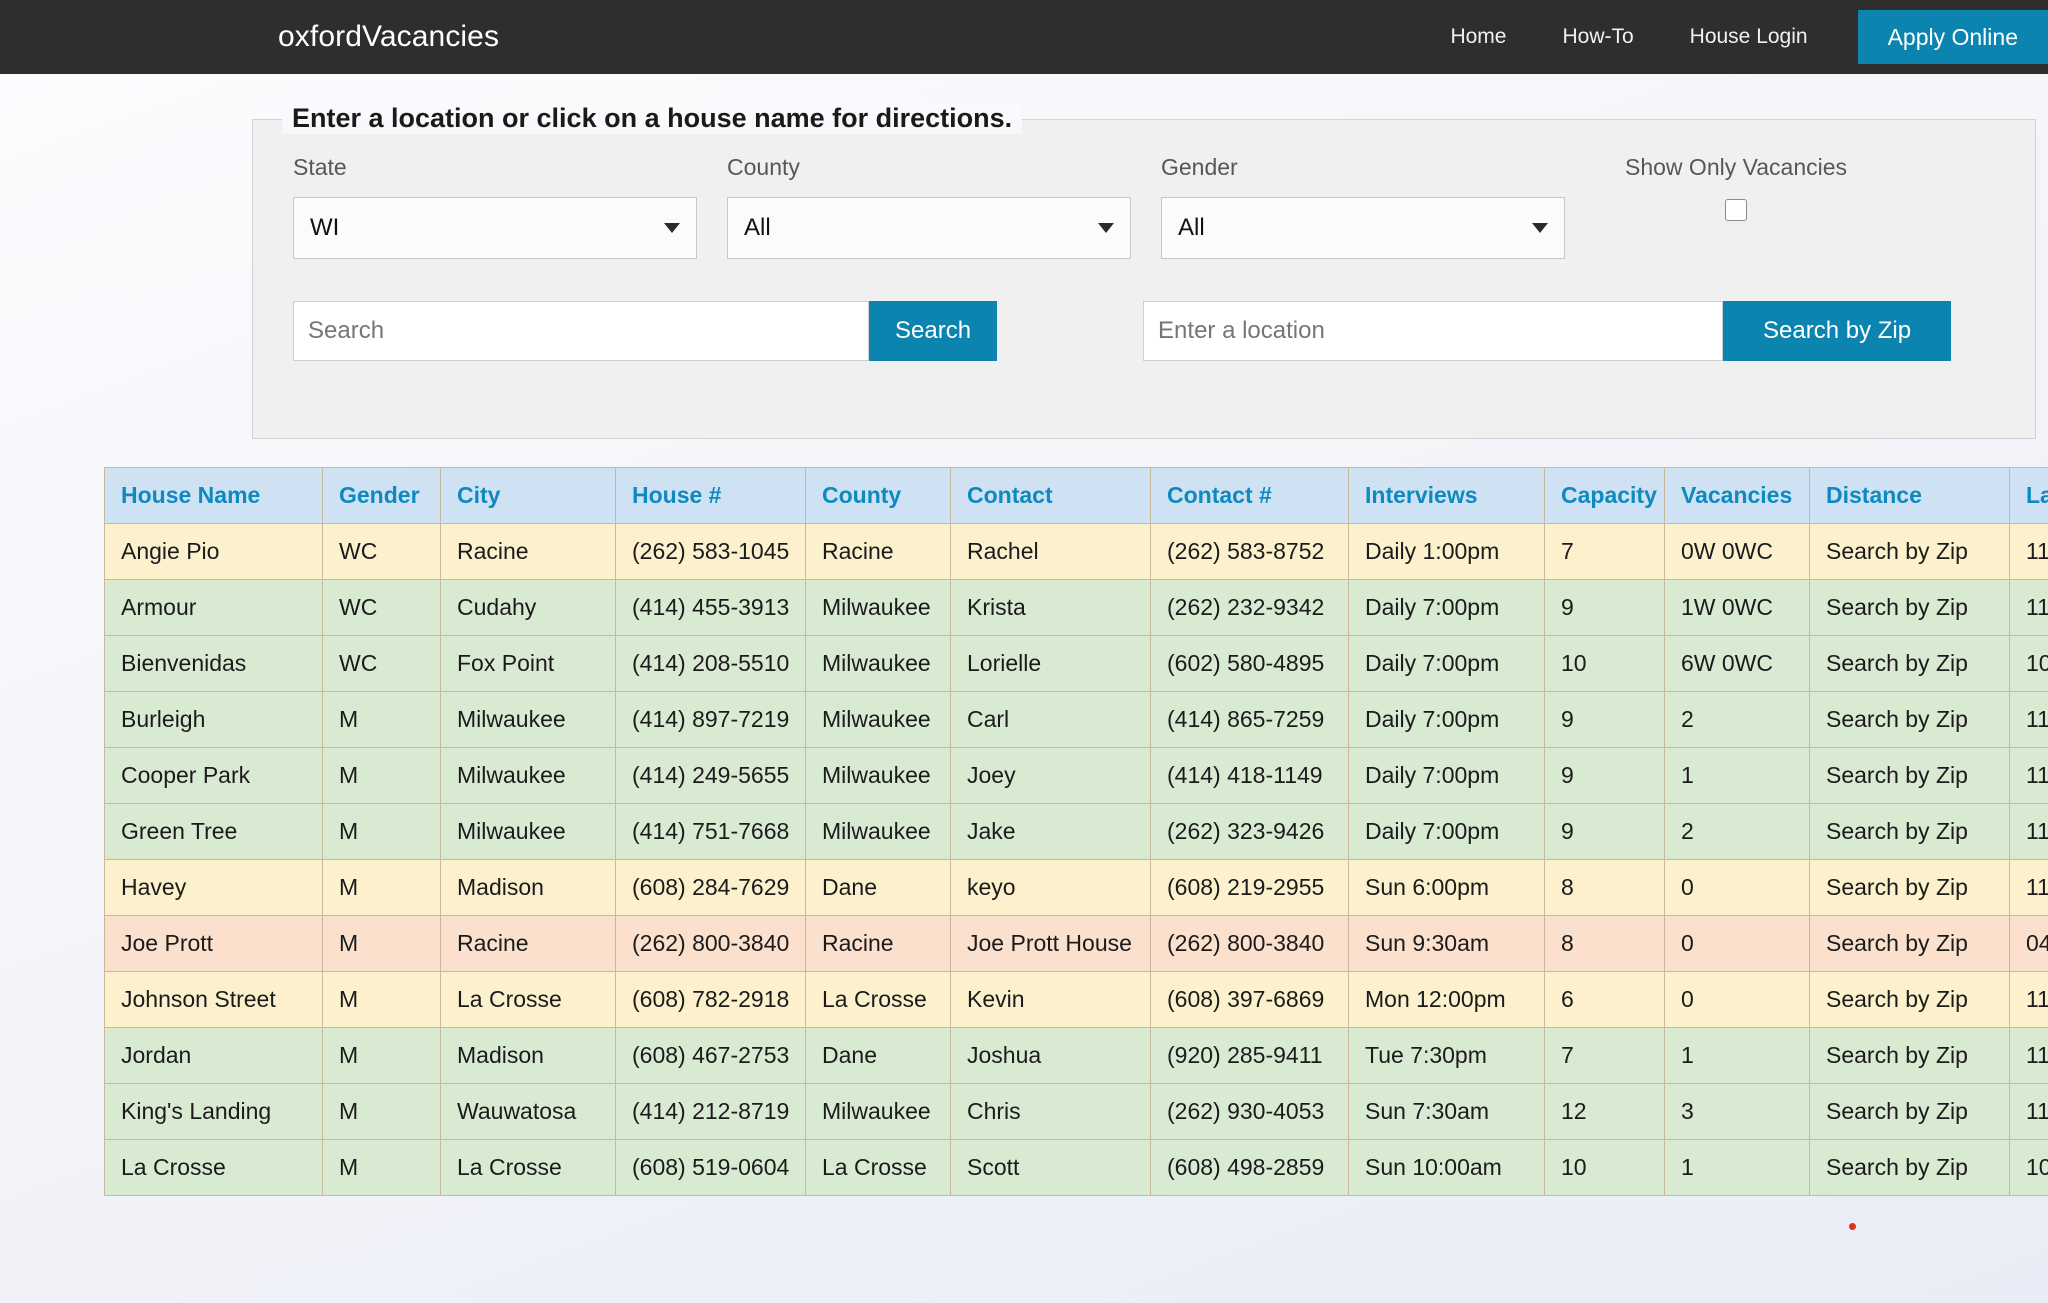 Image resolution: width=2048 pixels, height=1303 pixels. Describe the element at coordinates (1363, 228) in the screenshot. I see `gender-select: All` at that location.